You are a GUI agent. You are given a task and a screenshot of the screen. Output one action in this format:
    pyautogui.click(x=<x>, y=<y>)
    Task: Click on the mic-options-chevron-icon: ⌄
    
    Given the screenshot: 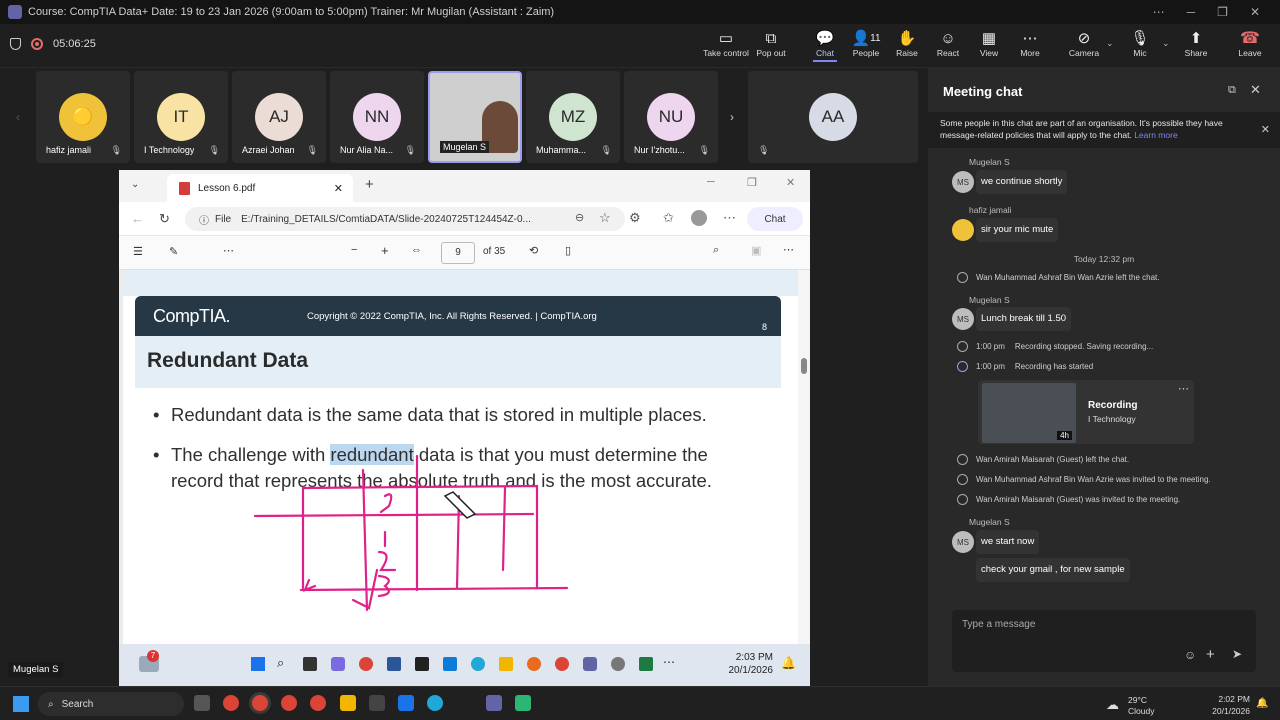 What is the action you would take?
    pyautogui.click(x=1166, y=43)
    